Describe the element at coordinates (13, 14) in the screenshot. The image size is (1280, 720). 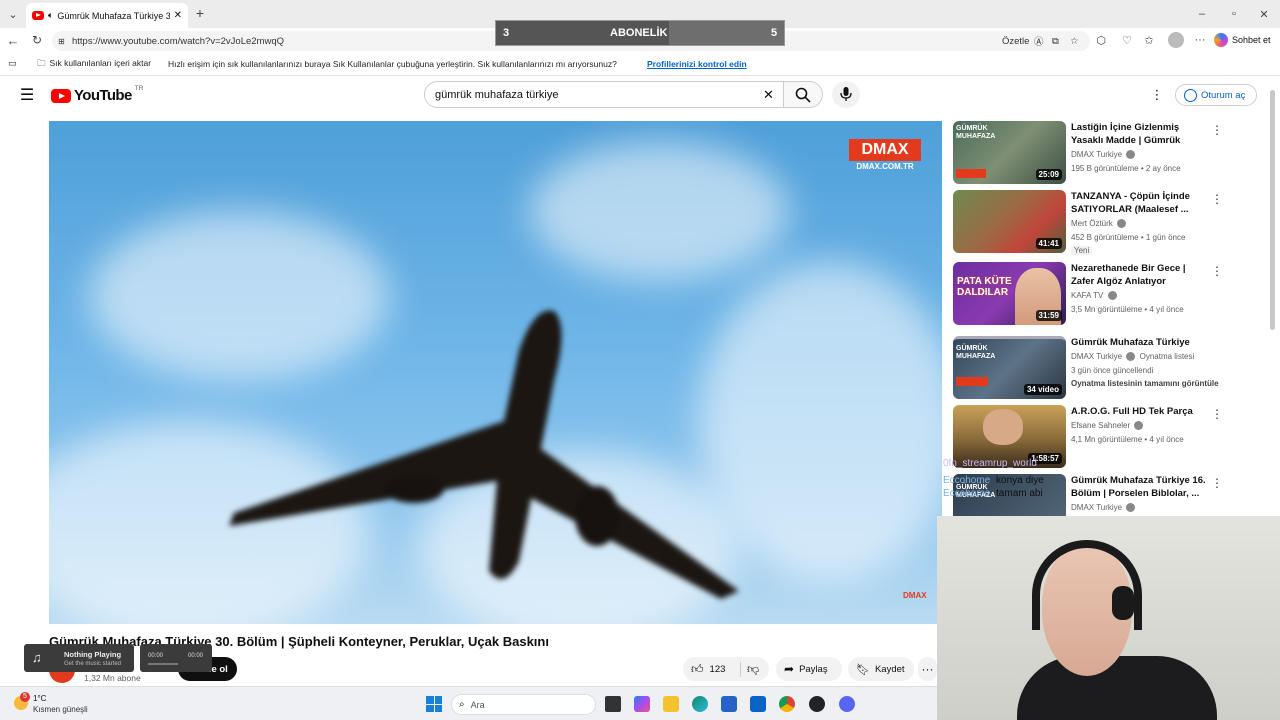
I see `tab-list-chevron-icon: ⌄` at that location.